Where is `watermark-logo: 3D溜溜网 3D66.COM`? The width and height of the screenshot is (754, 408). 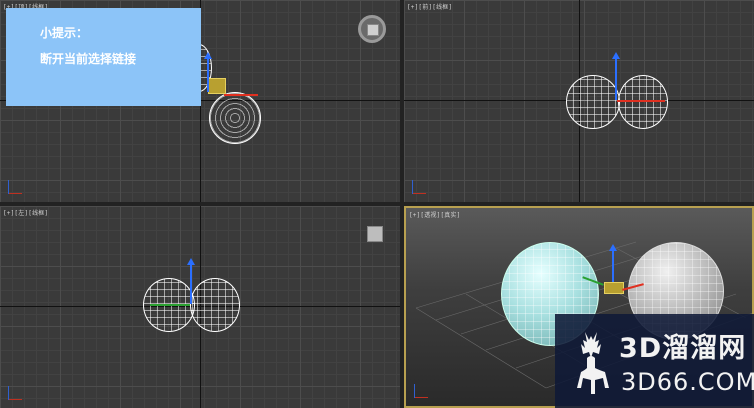
watermark-logo: 3D溜溜网 3D66.COM is located at coordinates (654, 361).